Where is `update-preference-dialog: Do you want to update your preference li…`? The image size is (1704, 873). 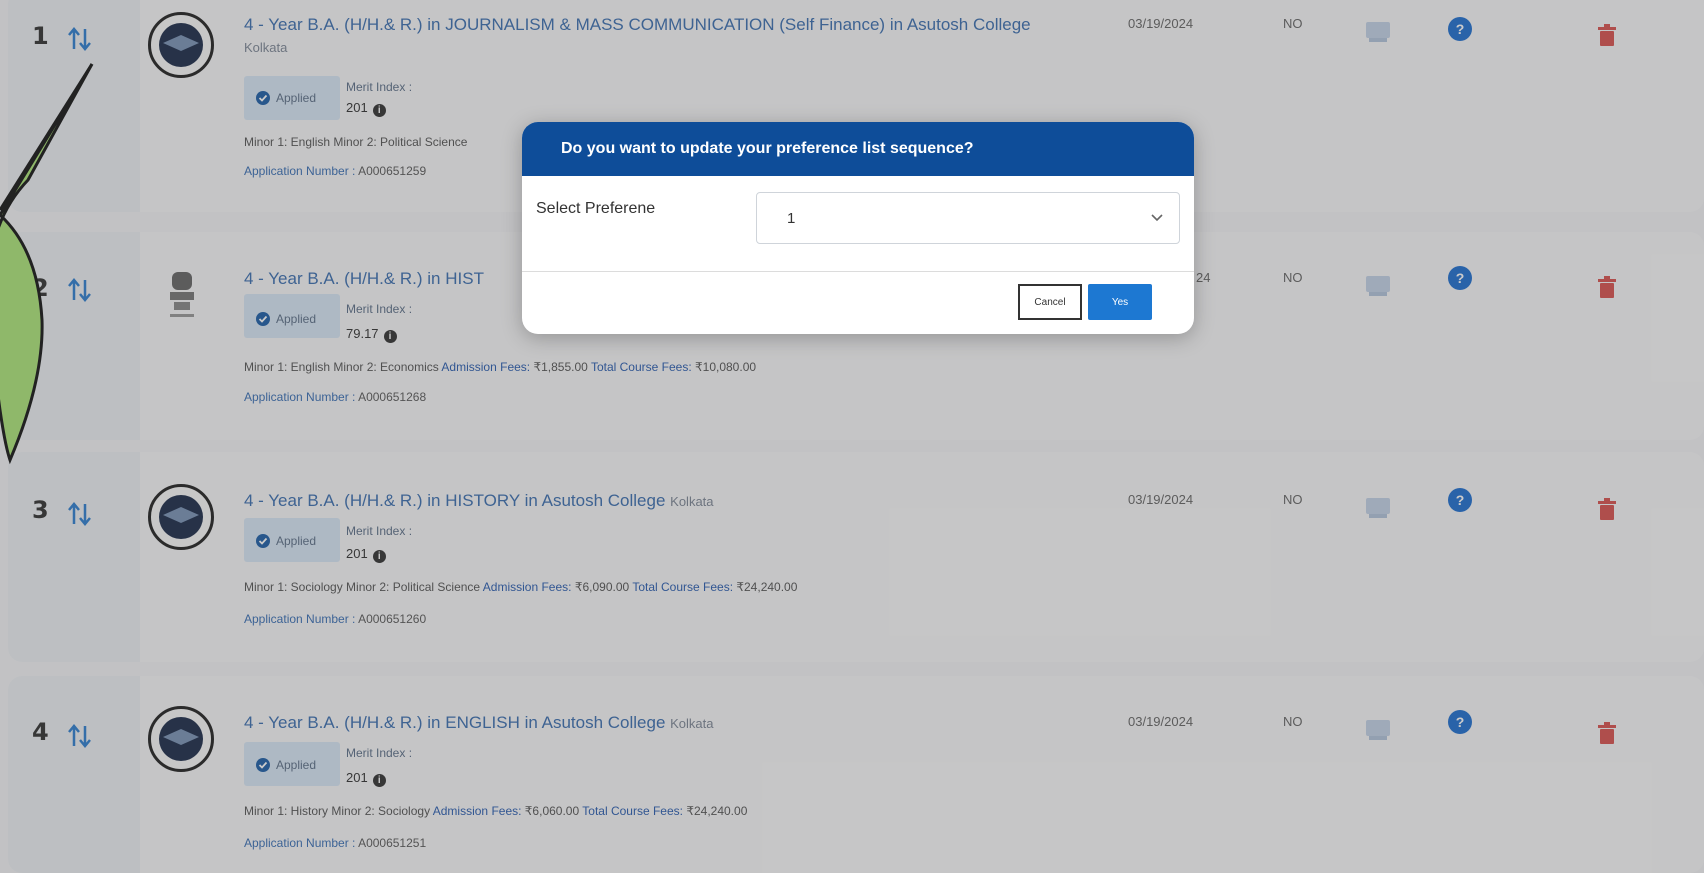 update-preference-dialog: Do you want to update your preference li… is located at coordinates (858, 228).